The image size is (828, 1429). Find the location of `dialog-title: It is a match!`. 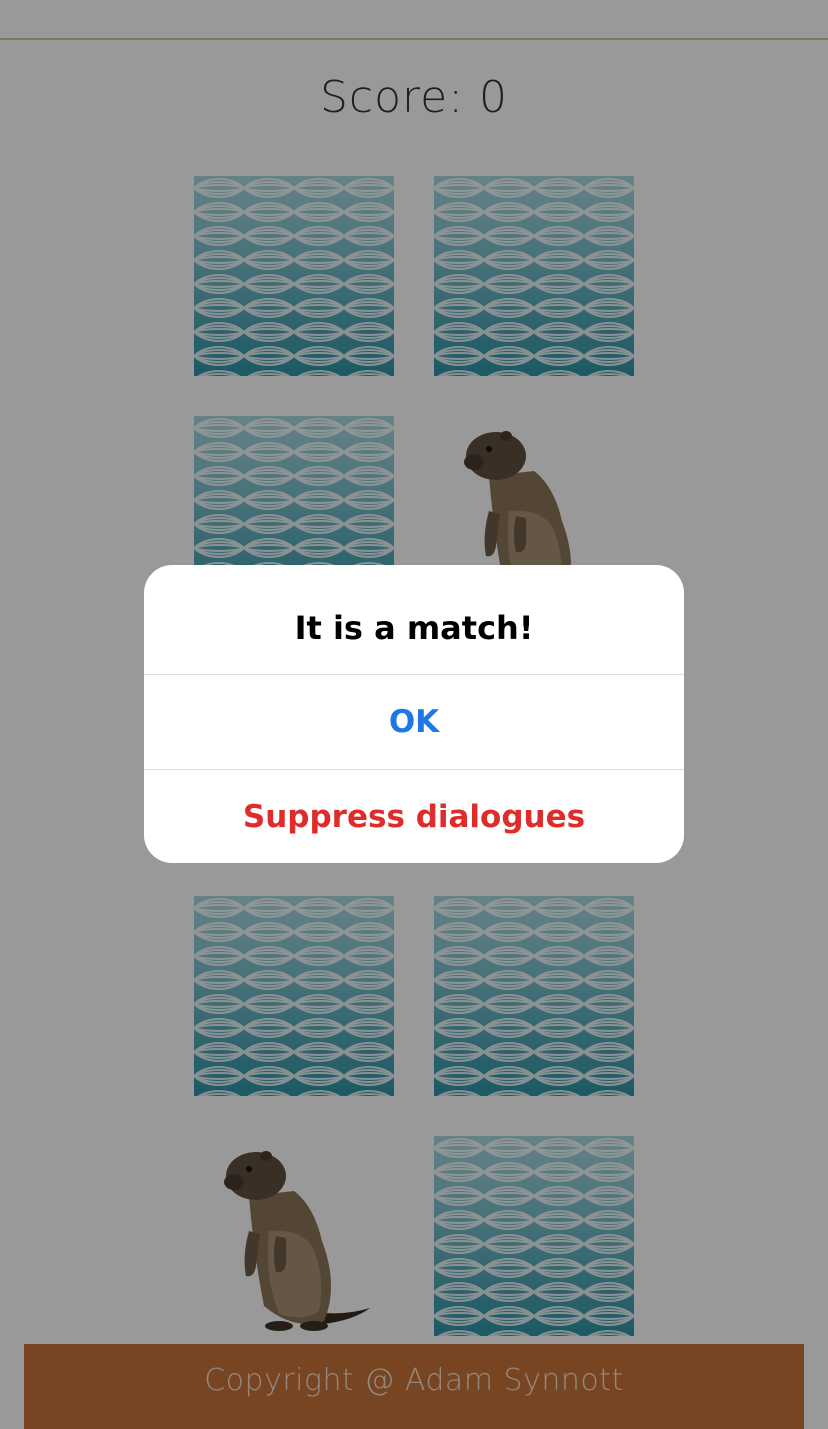

dialog-title: It is a match! is located at coordinates (414, 620).